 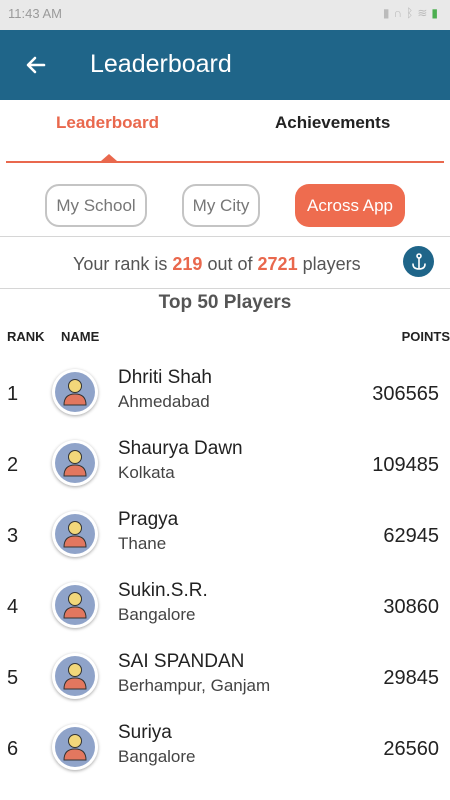 I want to click on player-city: Kolkata, so click(x=146, y=472).